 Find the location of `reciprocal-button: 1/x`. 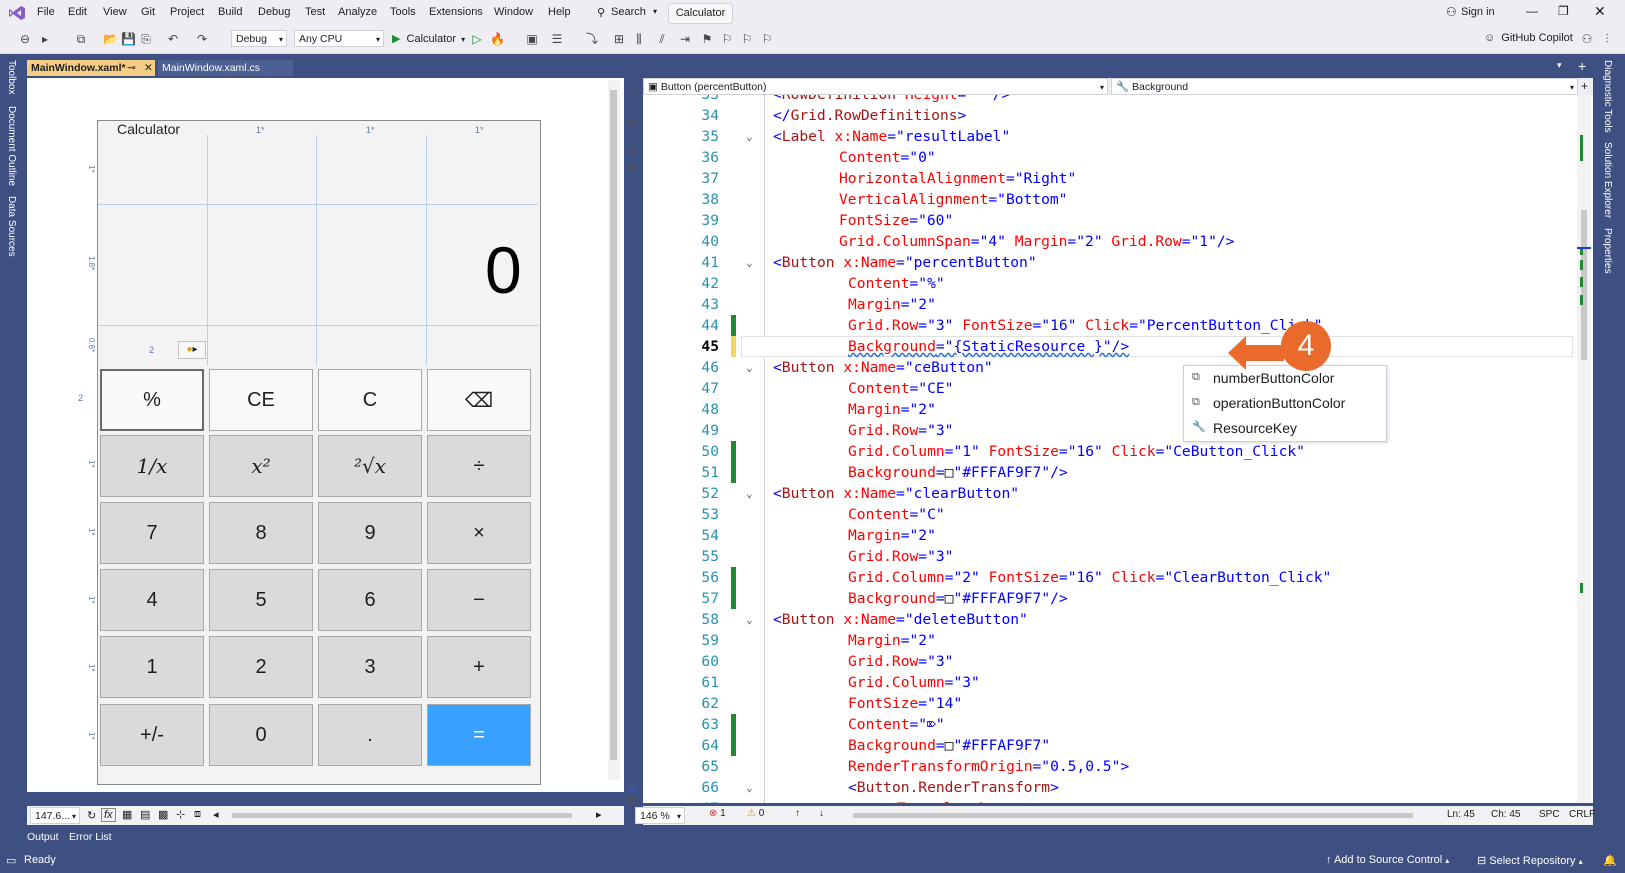

reciprocal-button: 1/x is located at coordinates (152, 466).